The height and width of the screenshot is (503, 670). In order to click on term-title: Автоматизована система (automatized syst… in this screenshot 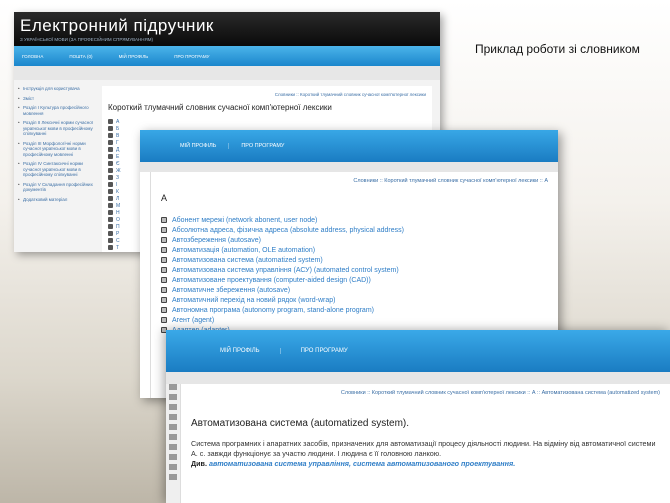, I will do `click(300, 423)`.